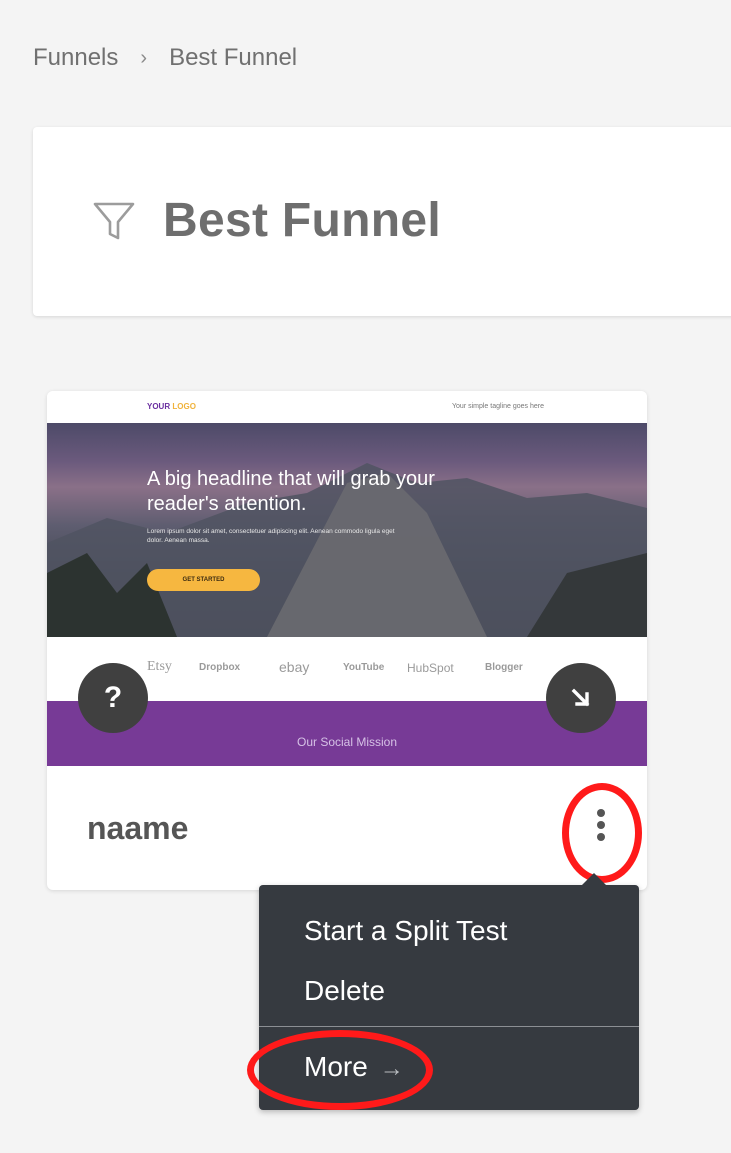 The width and height of the screenshot is (731, 1153). What do you see at coordinates (113, 698) in the screenshot?
I see `help-button: ?` at bounding box center [113, 698].